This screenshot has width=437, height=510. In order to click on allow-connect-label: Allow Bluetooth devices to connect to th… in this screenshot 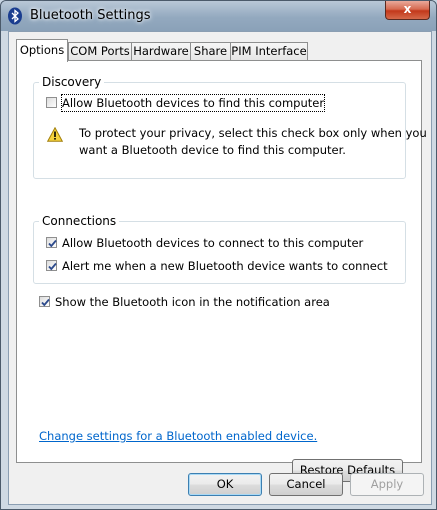, I will do `click(213, 243)`.